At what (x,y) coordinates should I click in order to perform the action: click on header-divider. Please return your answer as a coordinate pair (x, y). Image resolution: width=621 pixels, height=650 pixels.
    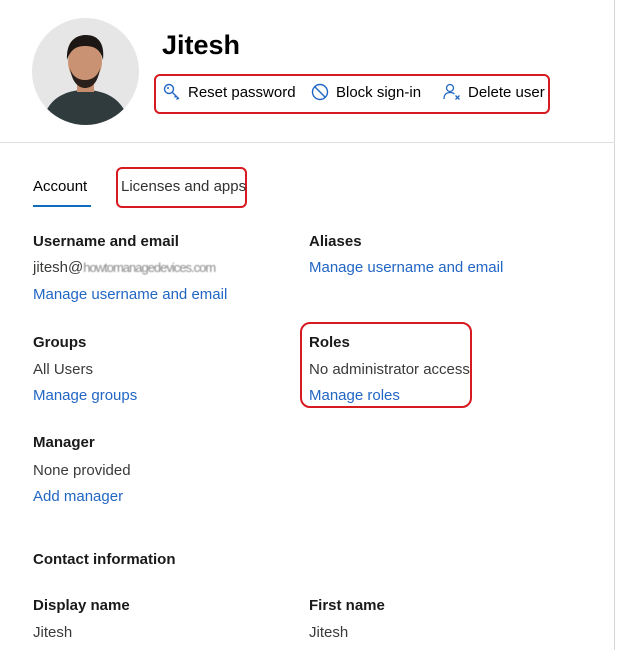
    Looking at the image, I should click on (307, 142).